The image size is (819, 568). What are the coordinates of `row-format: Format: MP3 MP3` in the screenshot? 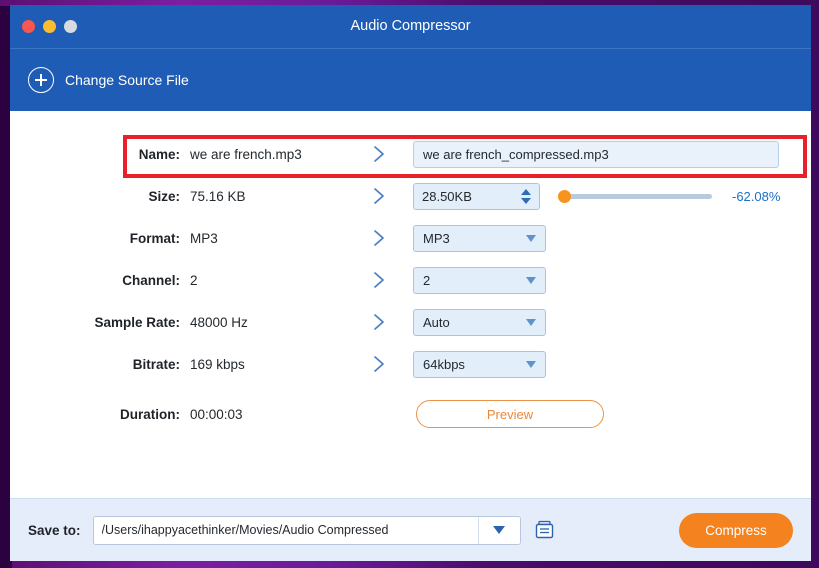 It's located at (410, 238).